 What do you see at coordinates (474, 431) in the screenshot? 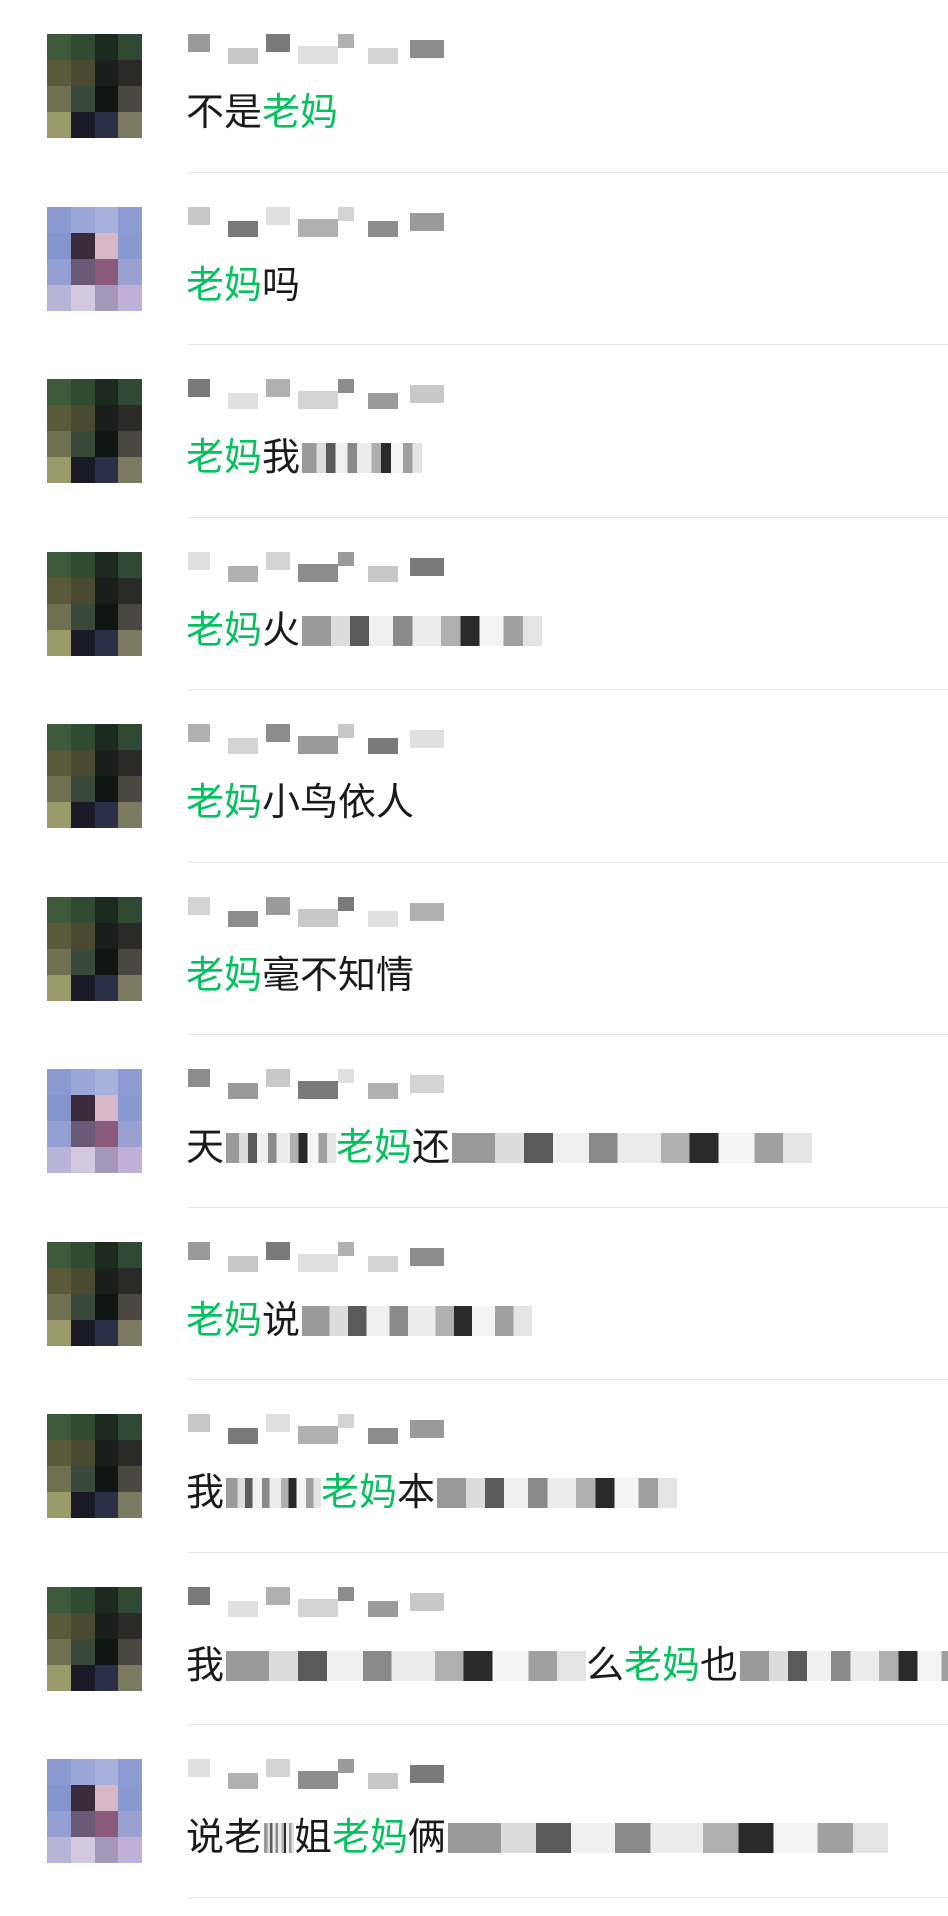
I see `result-row: 老妈我` at bounding box center [474, 431].